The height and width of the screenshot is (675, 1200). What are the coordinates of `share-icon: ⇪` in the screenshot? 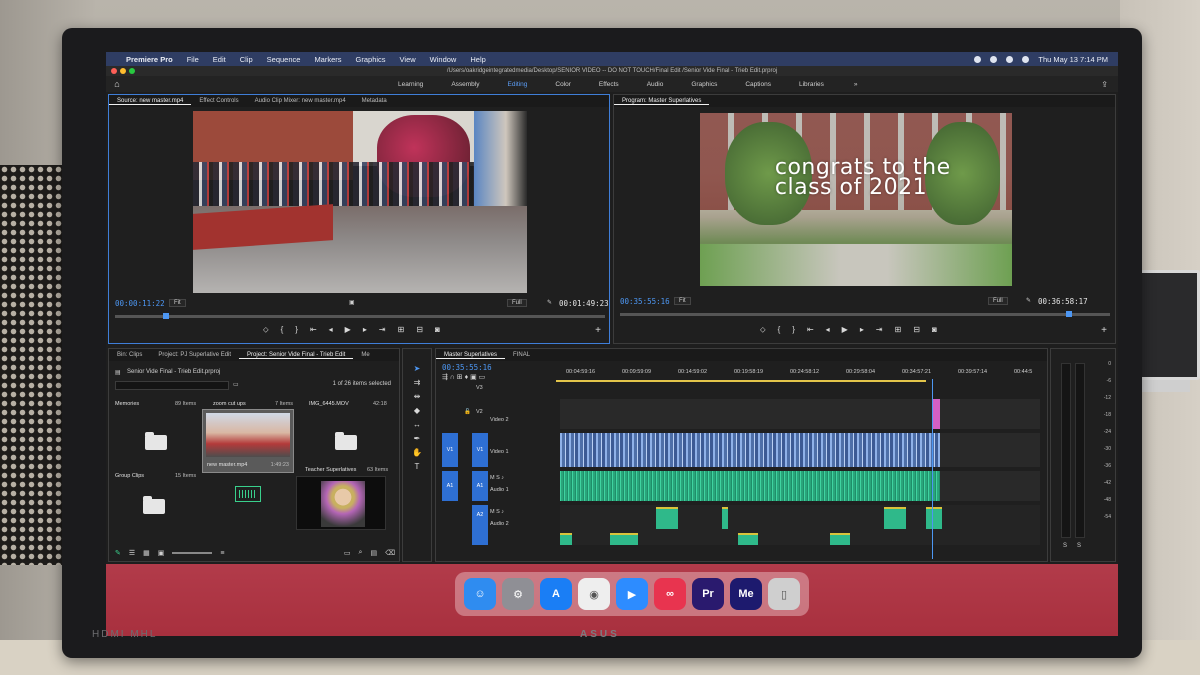 It's located at (1104, 84).